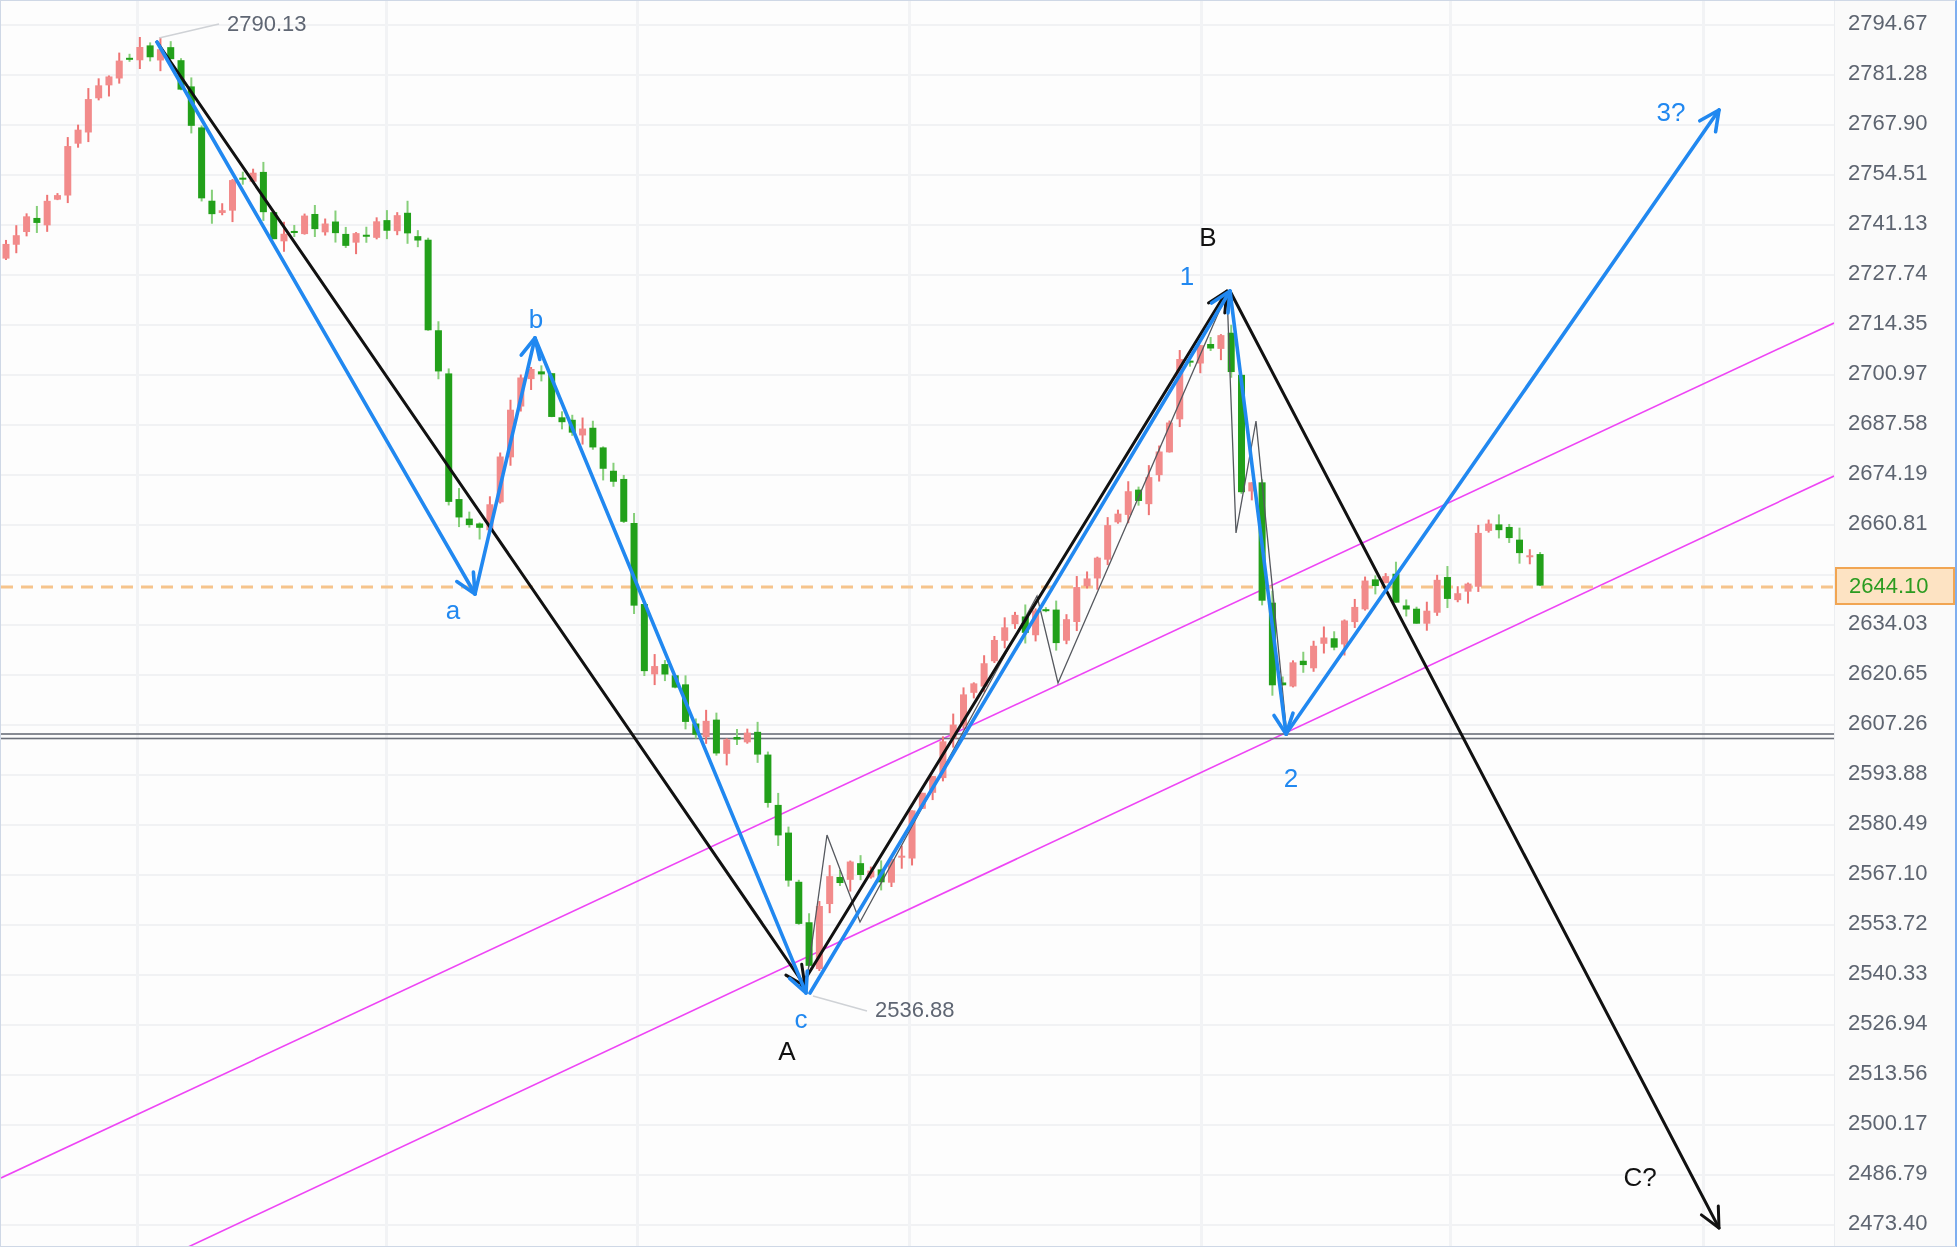 The image size is (1957, 1247). I want to click on price-axis-label: 2486.79, so click(1888, 1173).